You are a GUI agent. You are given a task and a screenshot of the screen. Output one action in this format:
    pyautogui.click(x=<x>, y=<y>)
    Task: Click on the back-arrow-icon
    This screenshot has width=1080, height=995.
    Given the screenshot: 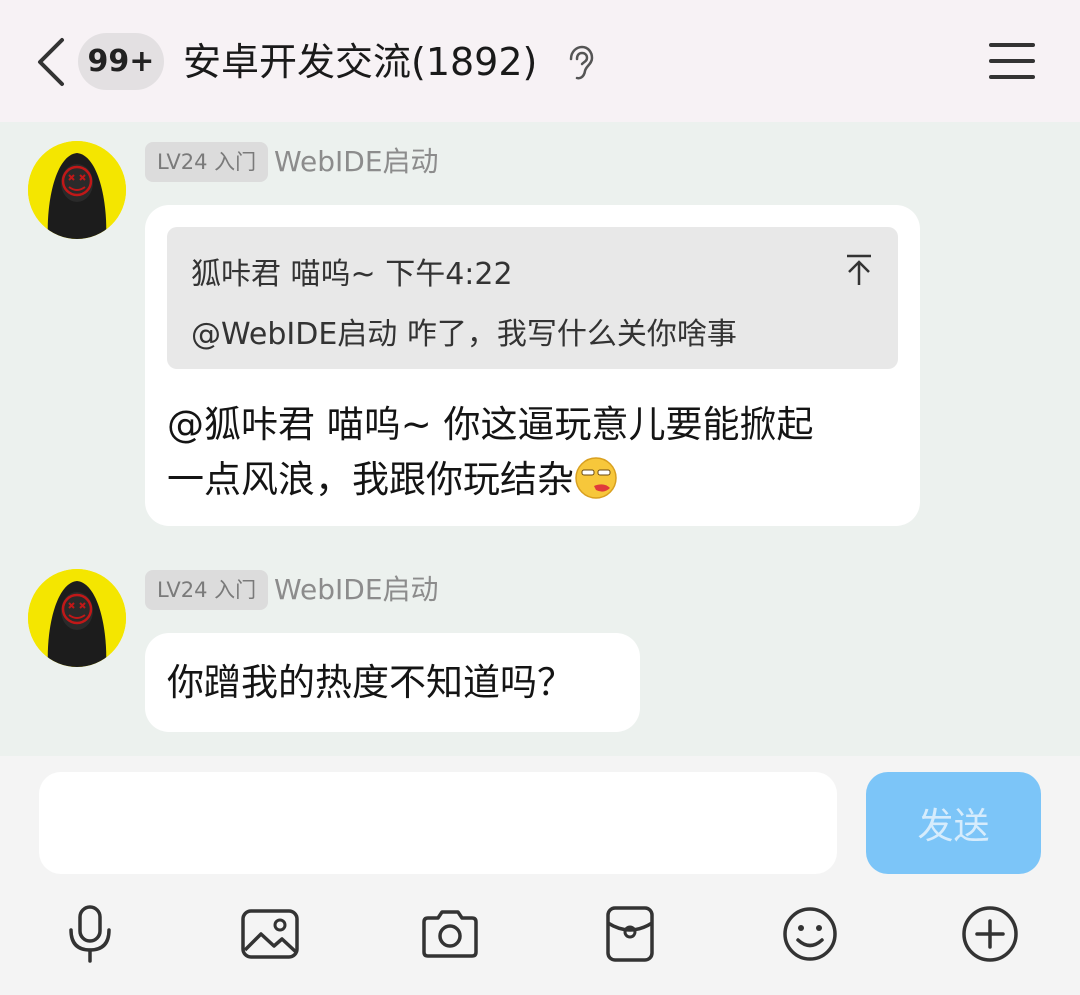 What is the action you would take?
    pyautogui.click(x=50, y=62)
    